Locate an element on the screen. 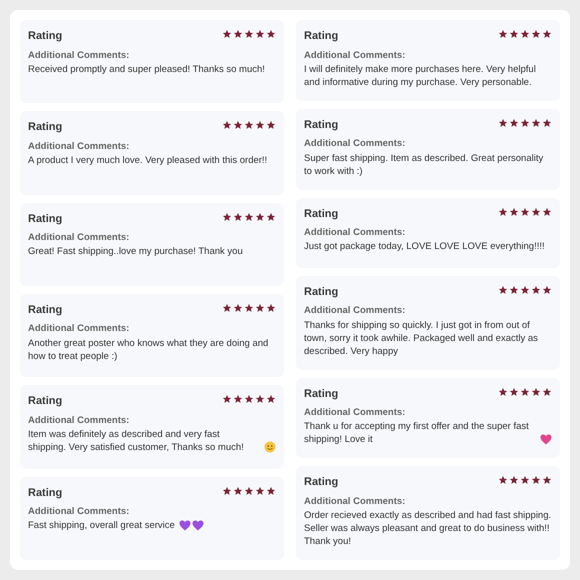 This screenshot has width=580, height=580. comment-text: A product I very much love. Very pleased with this order!! is located at coordinates (148, 161).